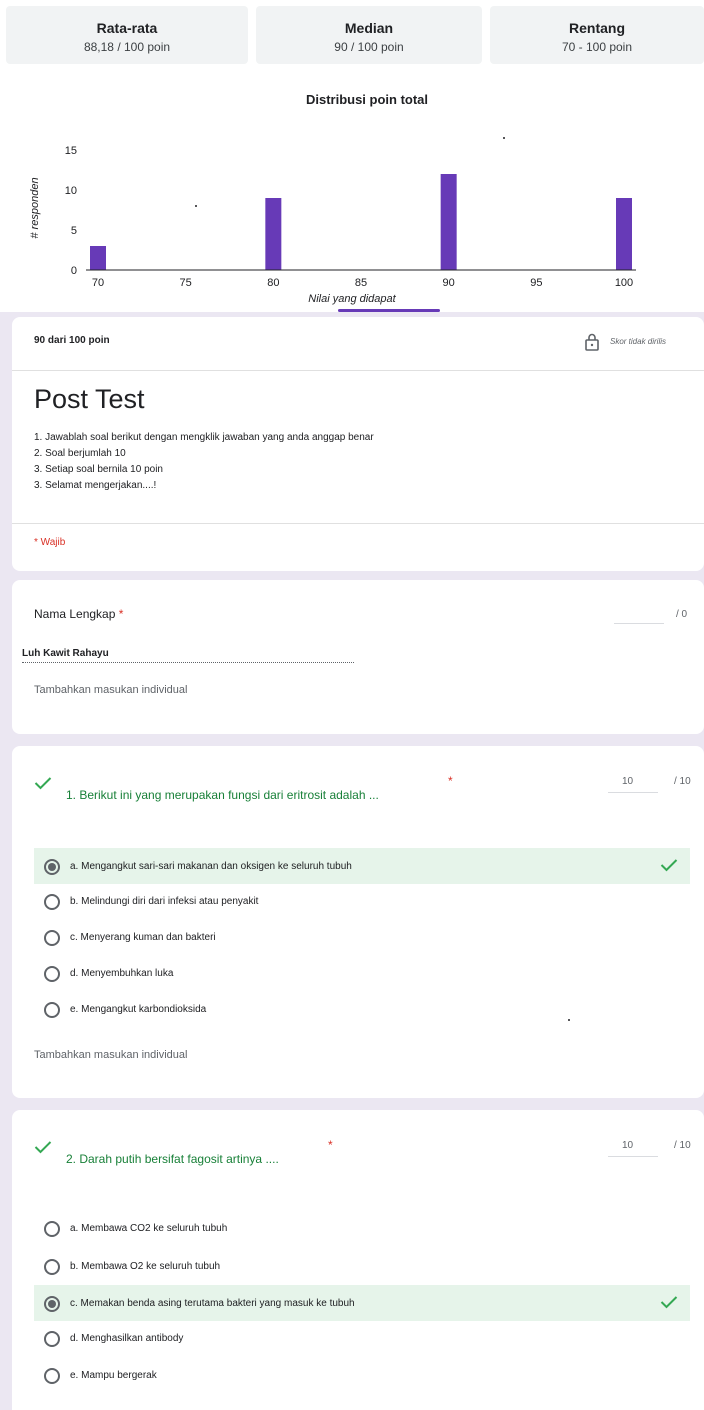 Image resolution: width=704 pixels, height=1410 pixels. Describe the element at coordinates (624, 283) in the screenshot. I see `x-tick-label: 100` at that location.